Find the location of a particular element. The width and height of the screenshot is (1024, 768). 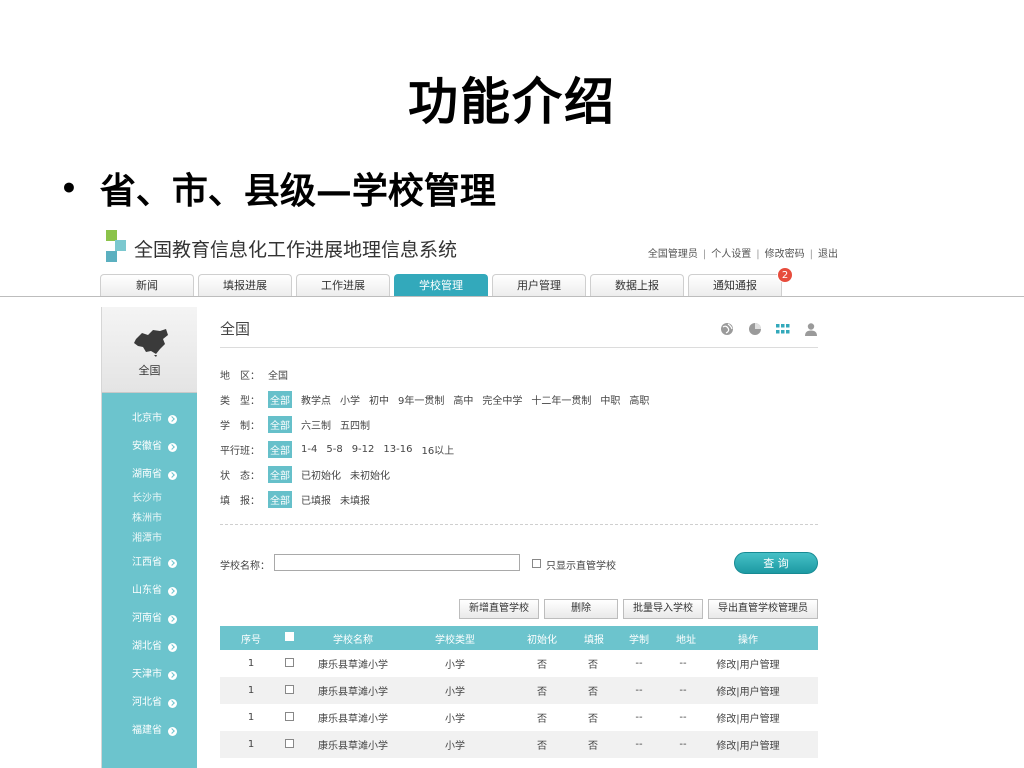

search-button: 查 询 is located at coordinates (776, 563).